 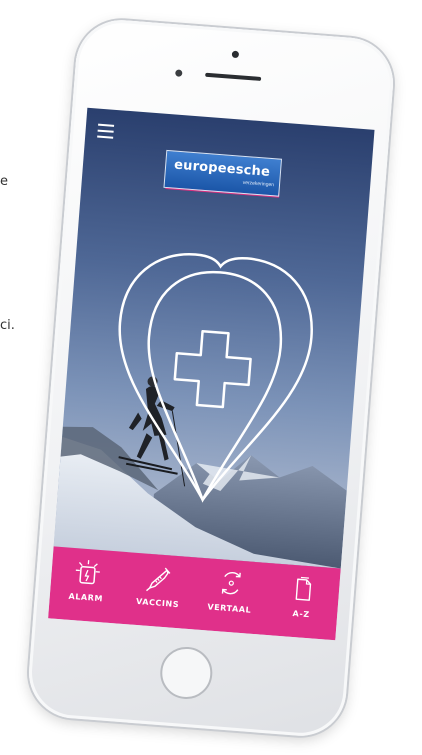 I want to click on proximity-sensor, so click(x=179, y=73).